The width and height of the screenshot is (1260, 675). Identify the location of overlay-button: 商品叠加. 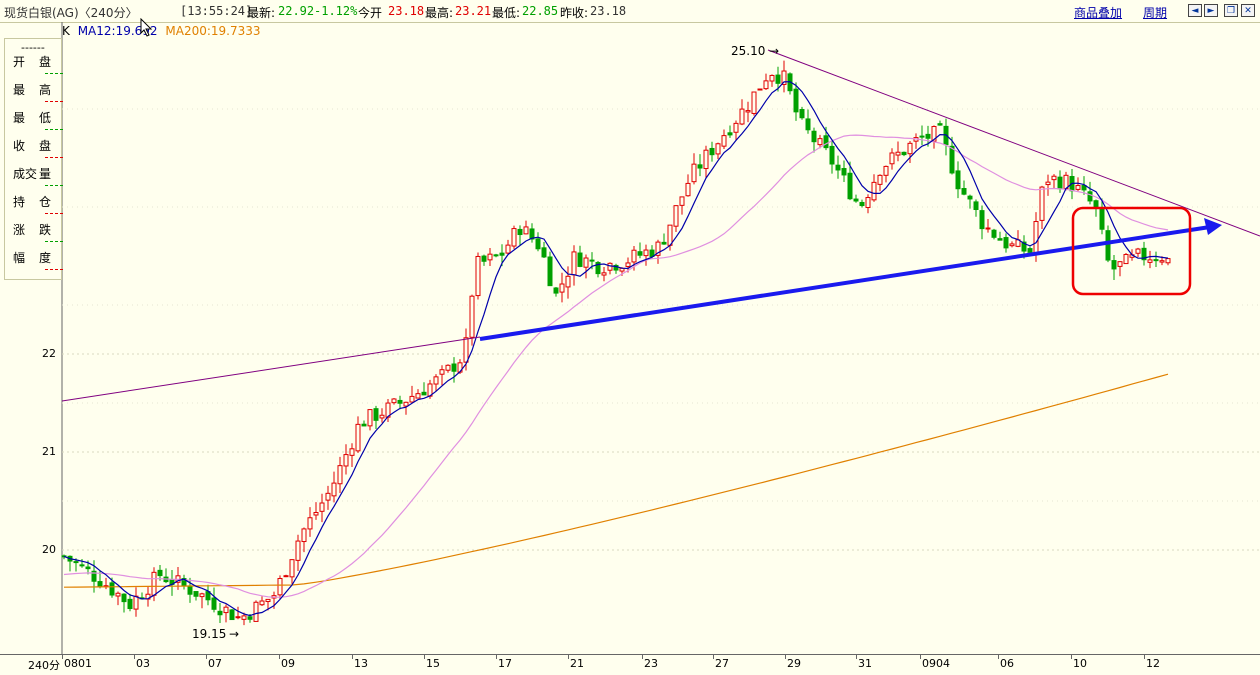
(1098, 12).